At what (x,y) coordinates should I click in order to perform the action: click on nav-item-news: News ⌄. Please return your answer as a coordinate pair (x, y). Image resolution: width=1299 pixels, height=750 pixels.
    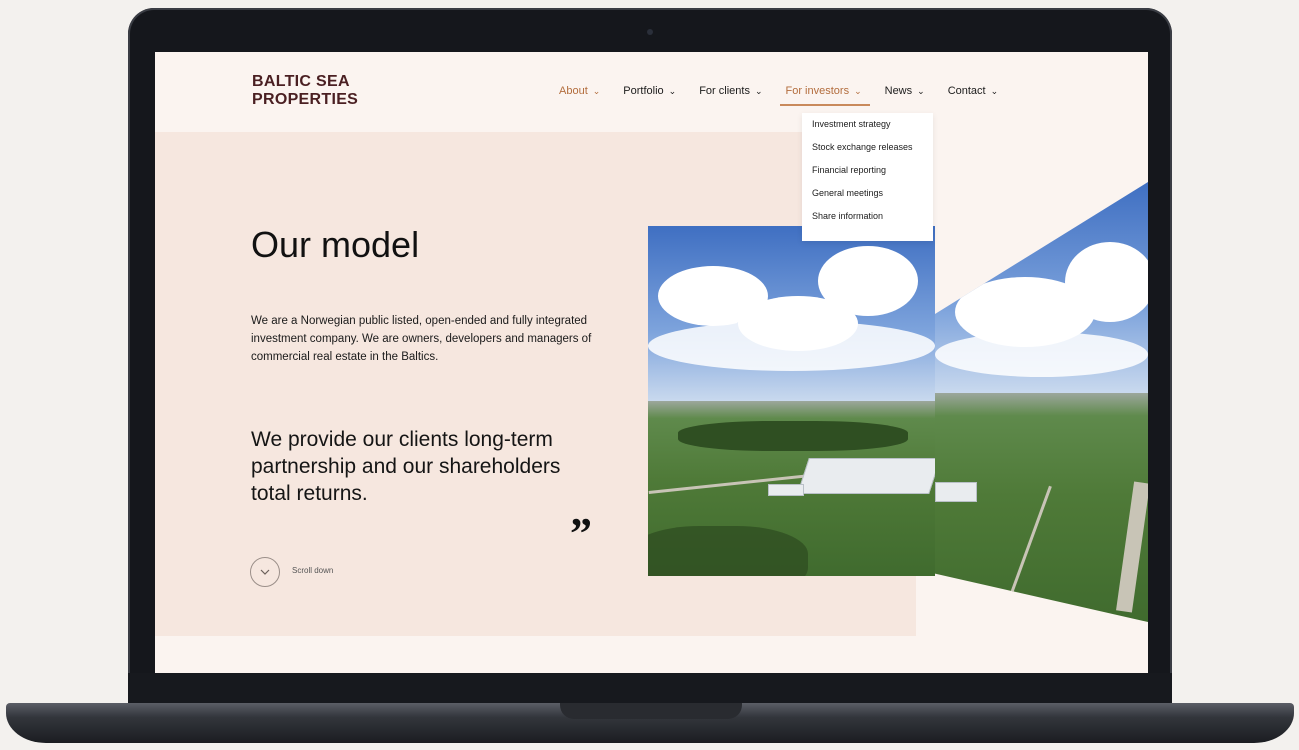
    Looking at the image, I should click on (905, 91).